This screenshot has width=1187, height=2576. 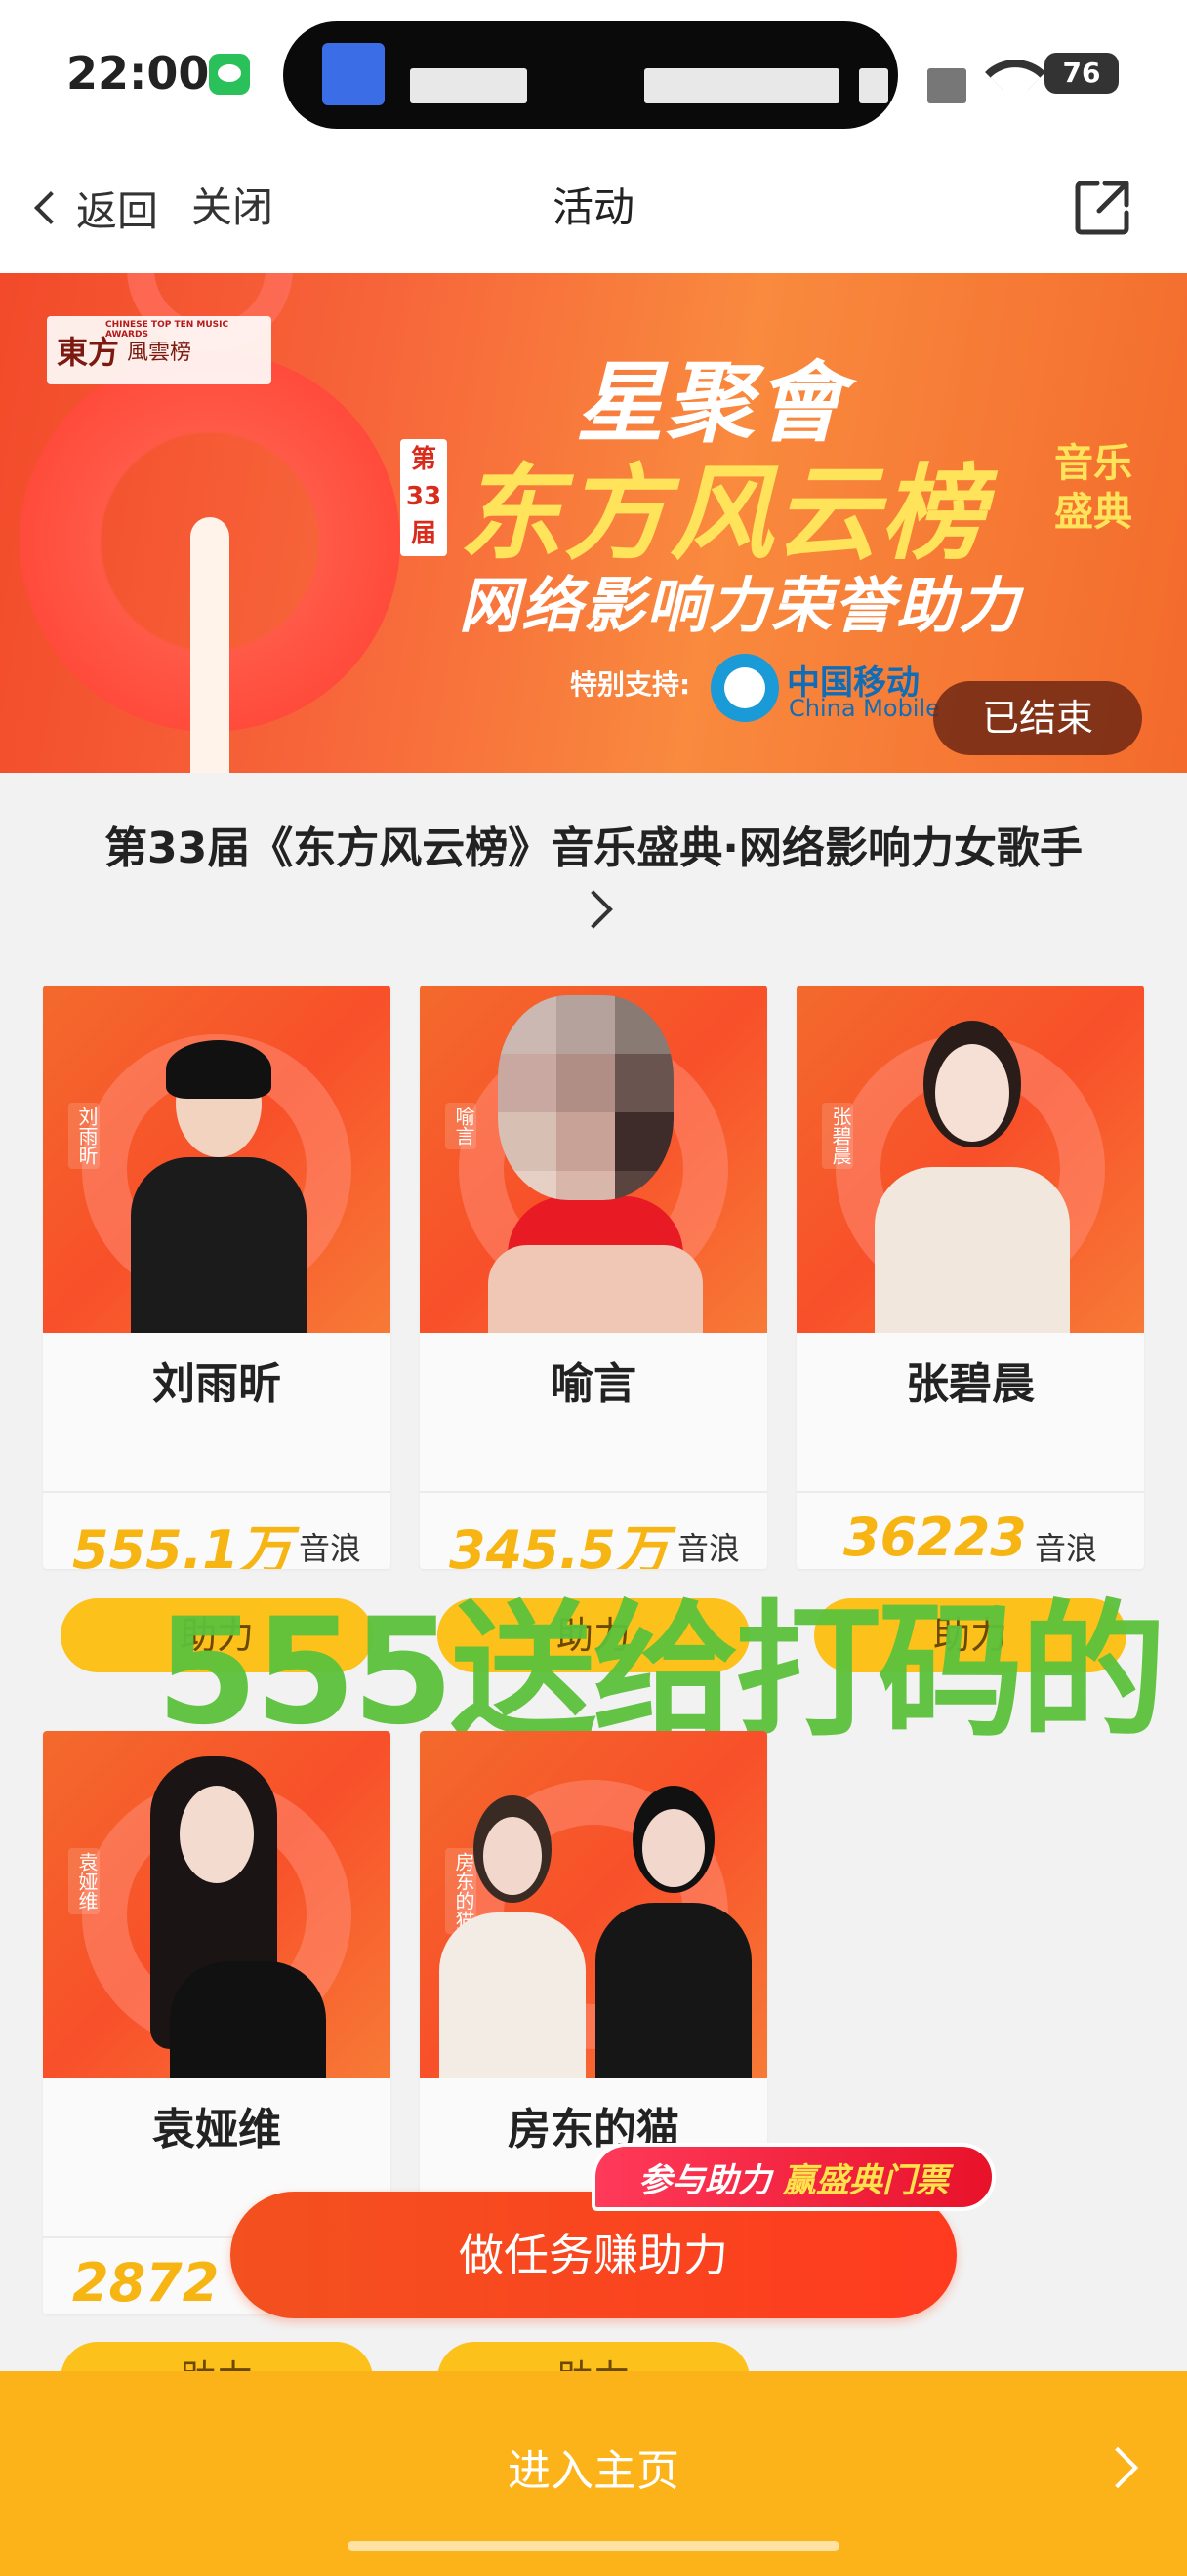 I want to click on nav-bar: 返回 关闭 活动, so click(x=593, y=209).